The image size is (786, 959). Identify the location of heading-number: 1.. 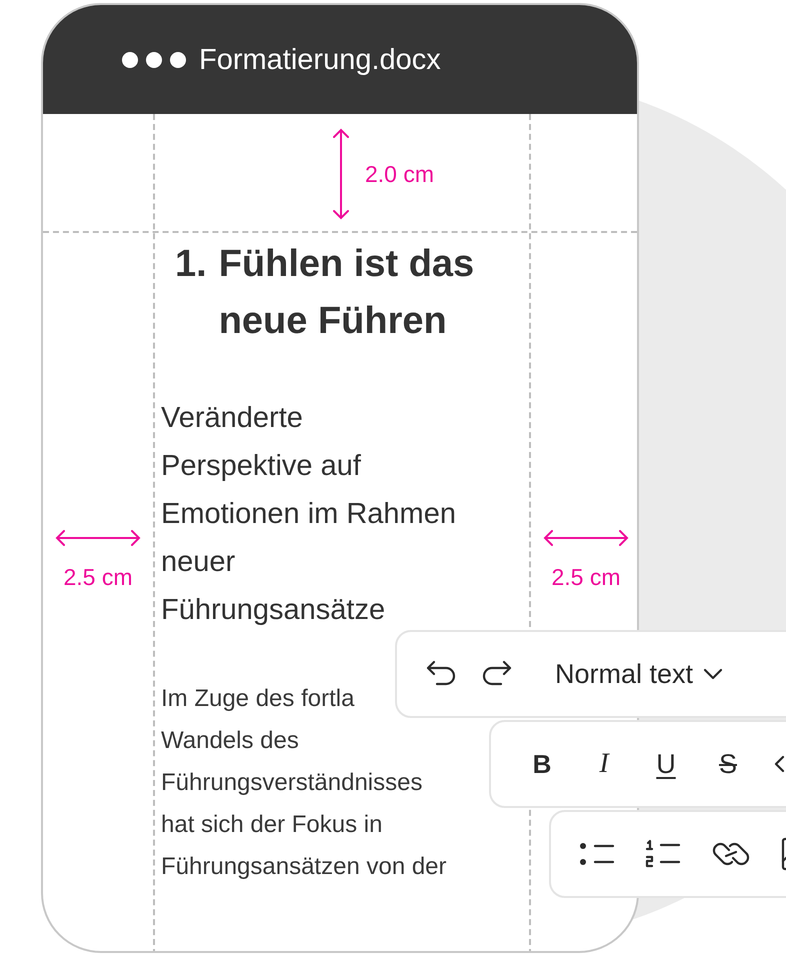
(191, 264).